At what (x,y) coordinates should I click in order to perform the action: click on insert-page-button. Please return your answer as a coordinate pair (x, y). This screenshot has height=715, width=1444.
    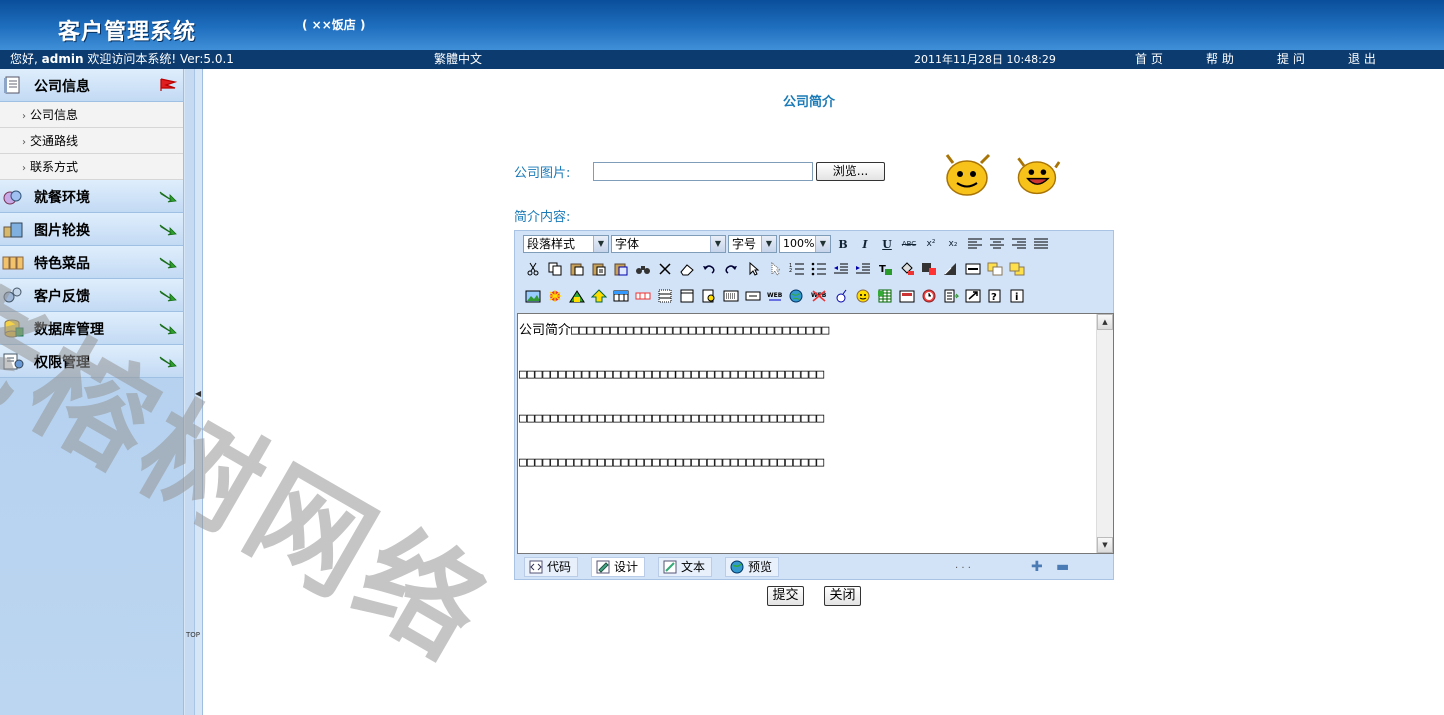
    Looking at the image, I should click on (709, 296).